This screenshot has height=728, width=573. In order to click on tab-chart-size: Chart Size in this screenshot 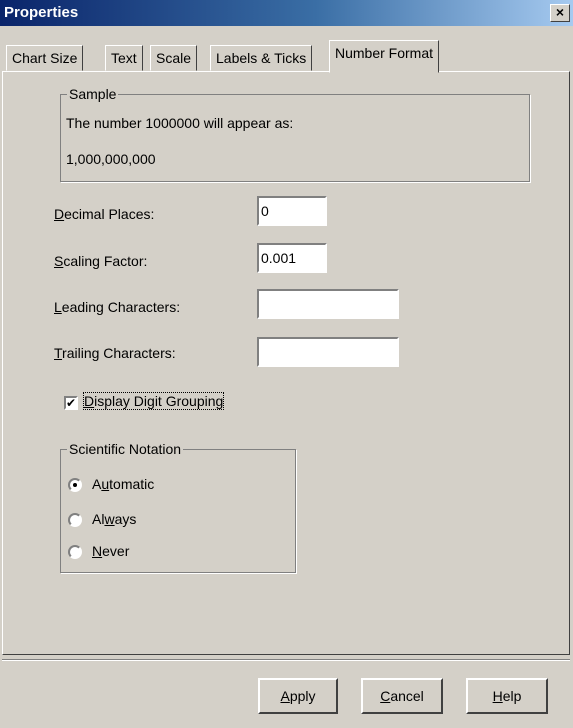, I will do `click(45, 58)`.